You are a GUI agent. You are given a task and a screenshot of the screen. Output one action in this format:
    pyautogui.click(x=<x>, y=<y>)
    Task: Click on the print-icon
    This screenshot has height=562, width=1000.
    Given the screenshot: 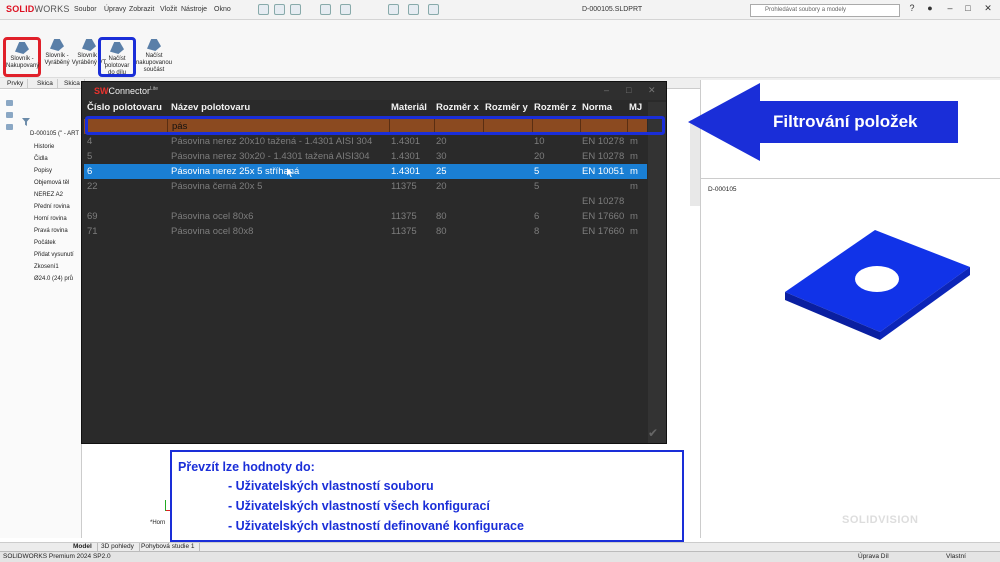 What is the action you would take?
    pyautogui.click(x=345, y=9)
    